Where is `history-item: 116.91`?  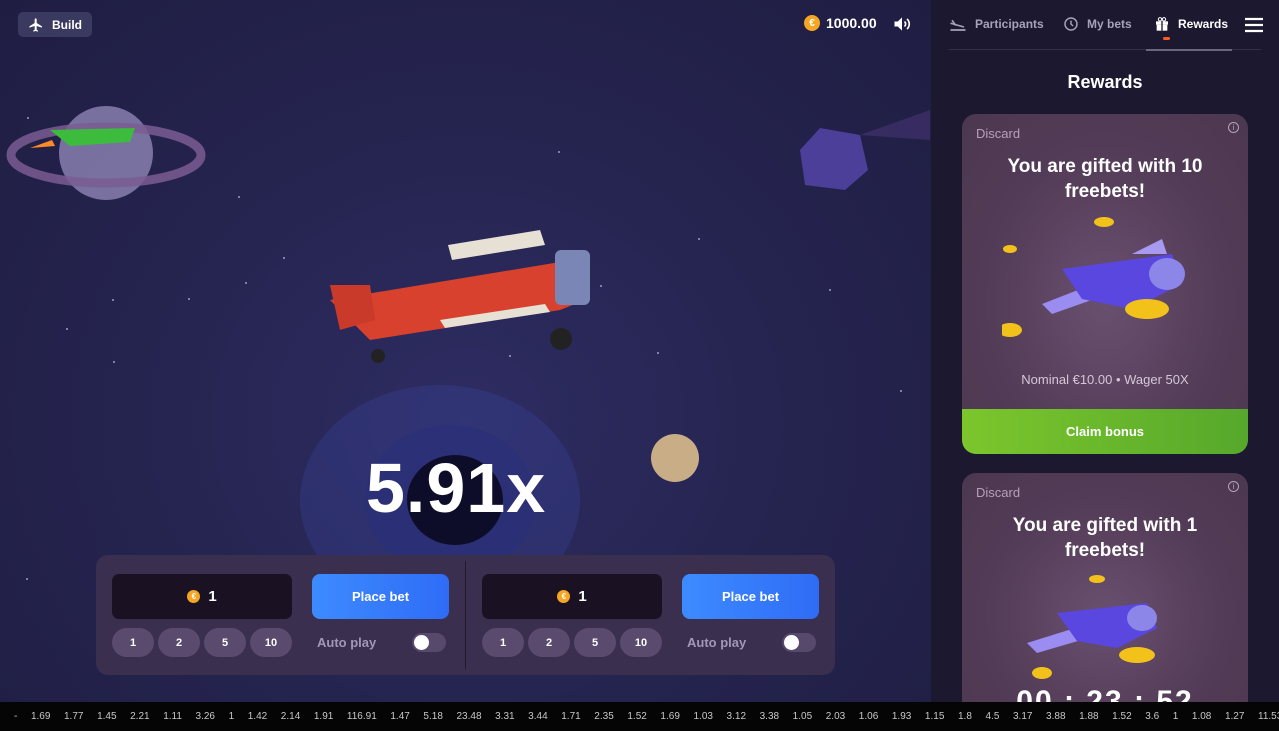
history-item: 116.91 is located at coordinates (361, 716).